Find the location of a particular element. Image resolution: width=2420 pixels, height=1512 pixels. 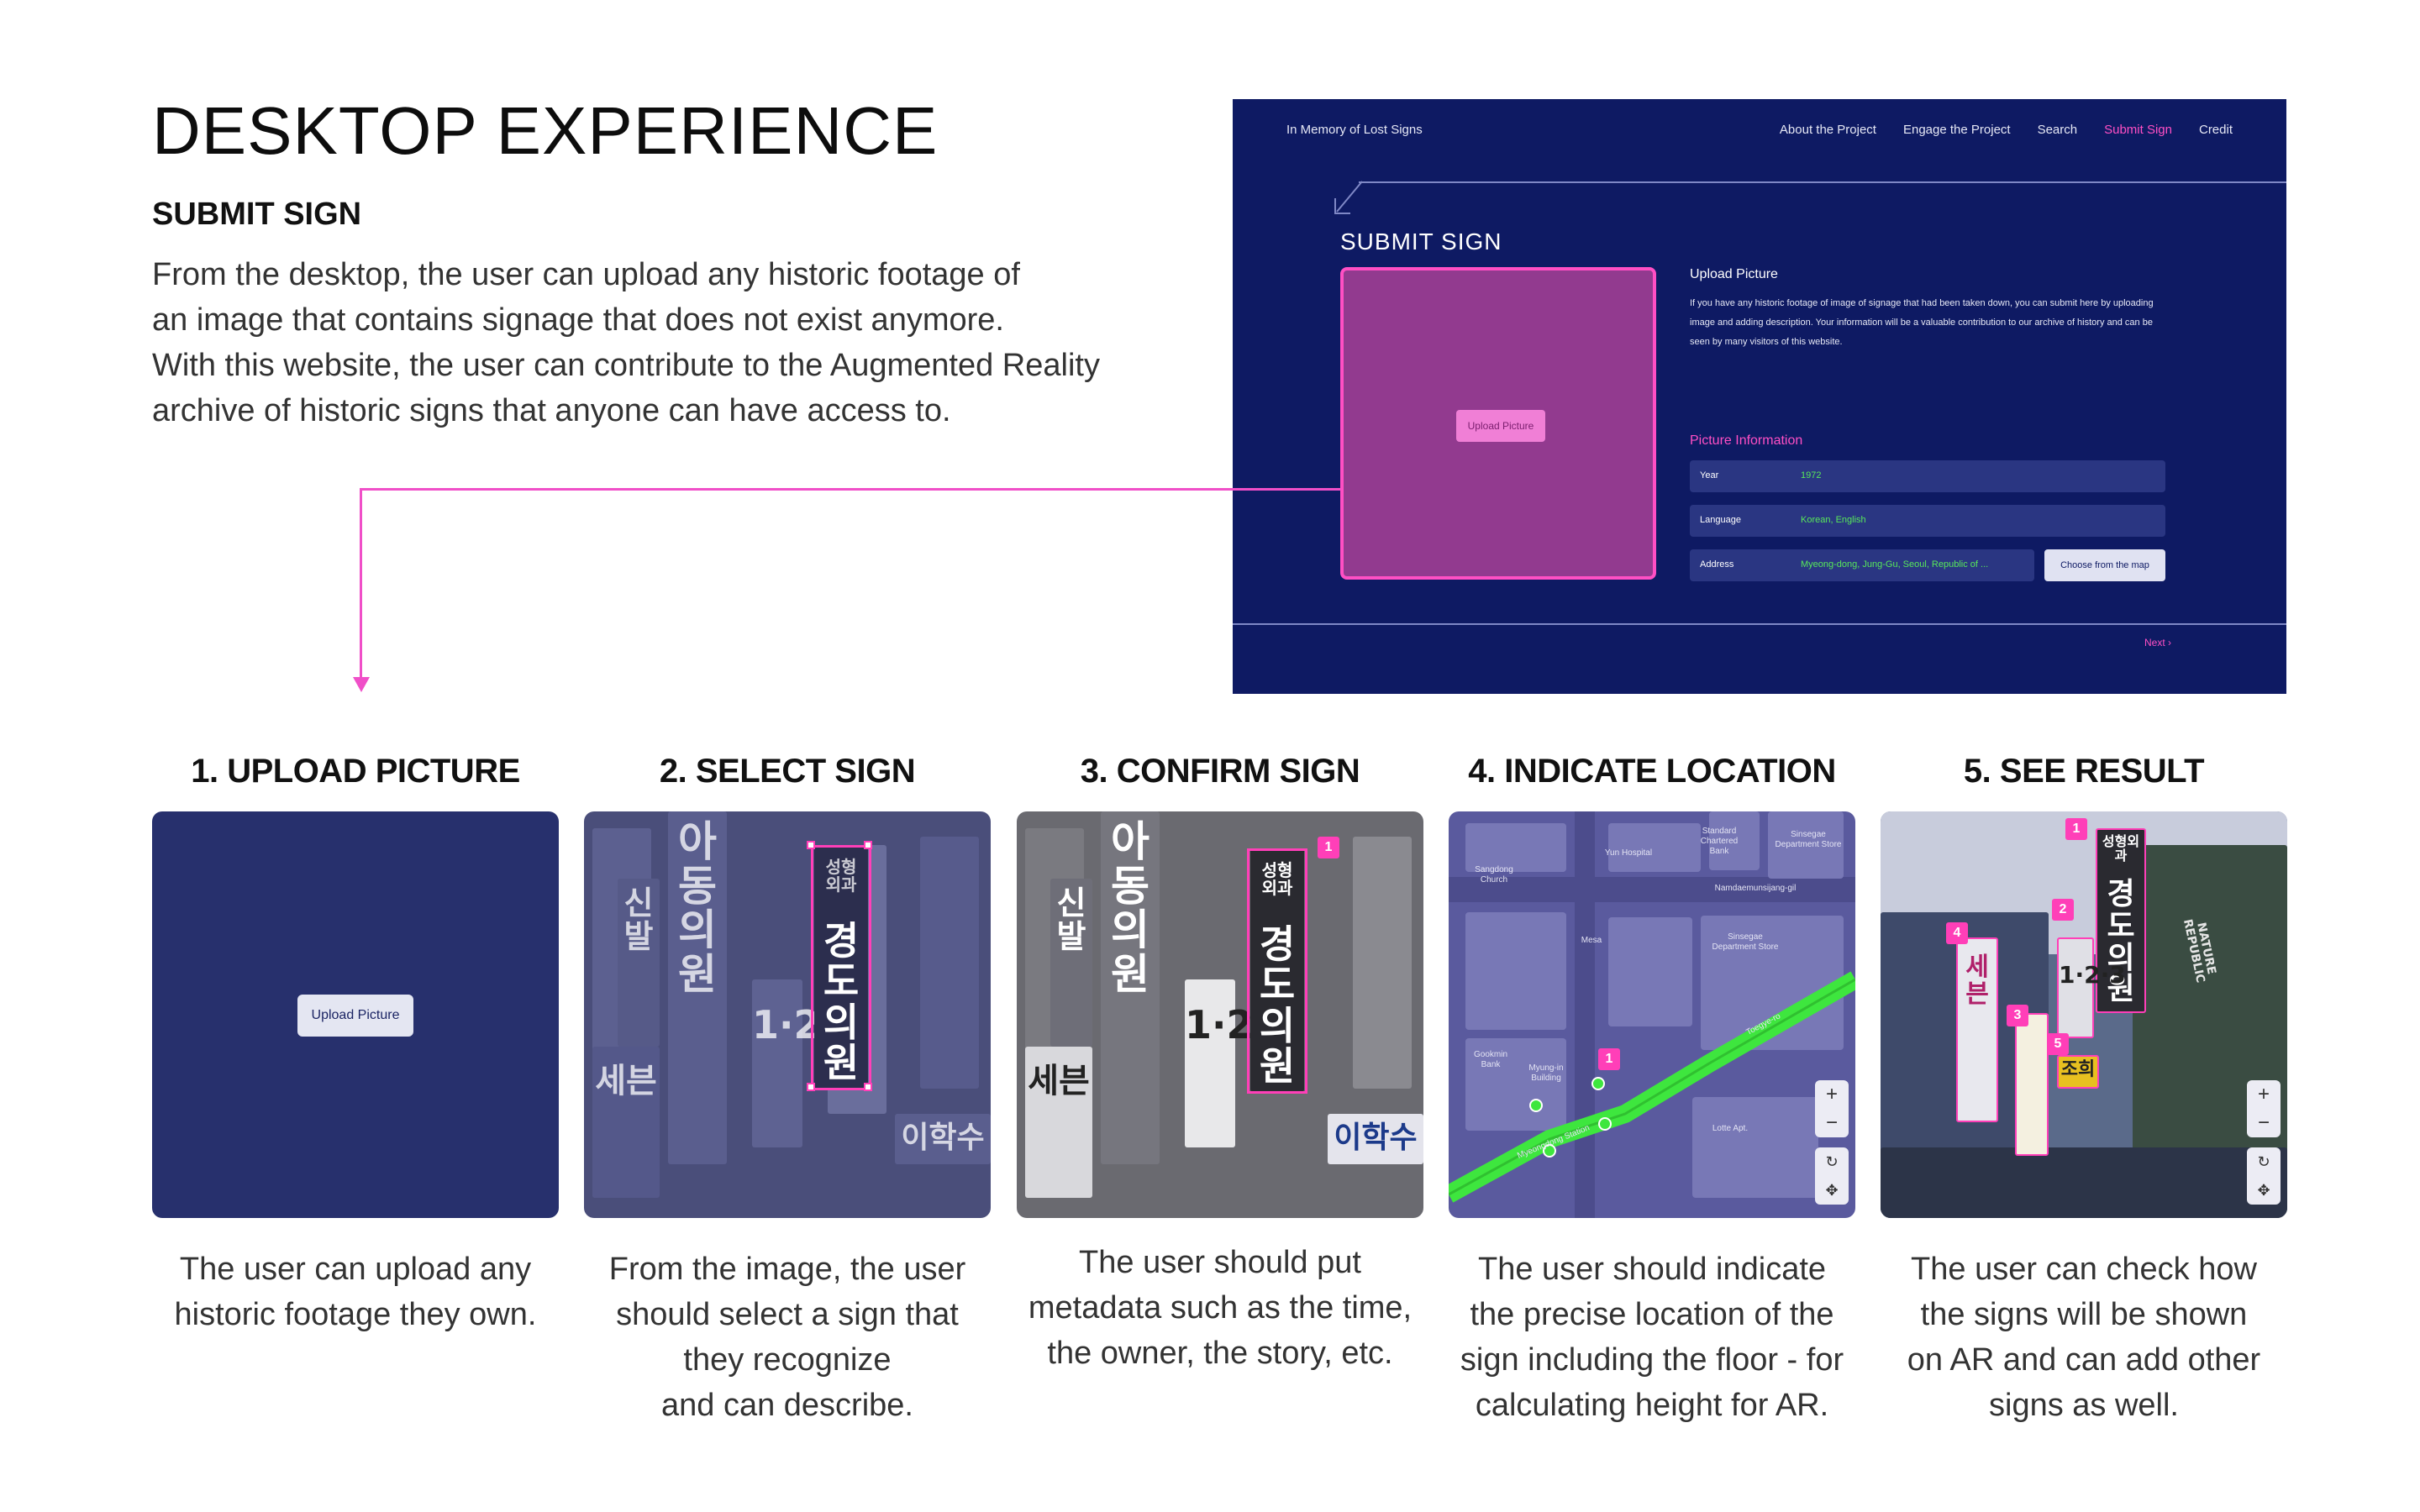

desc-line: should select a sign that is located at coordinates (787, 1314).